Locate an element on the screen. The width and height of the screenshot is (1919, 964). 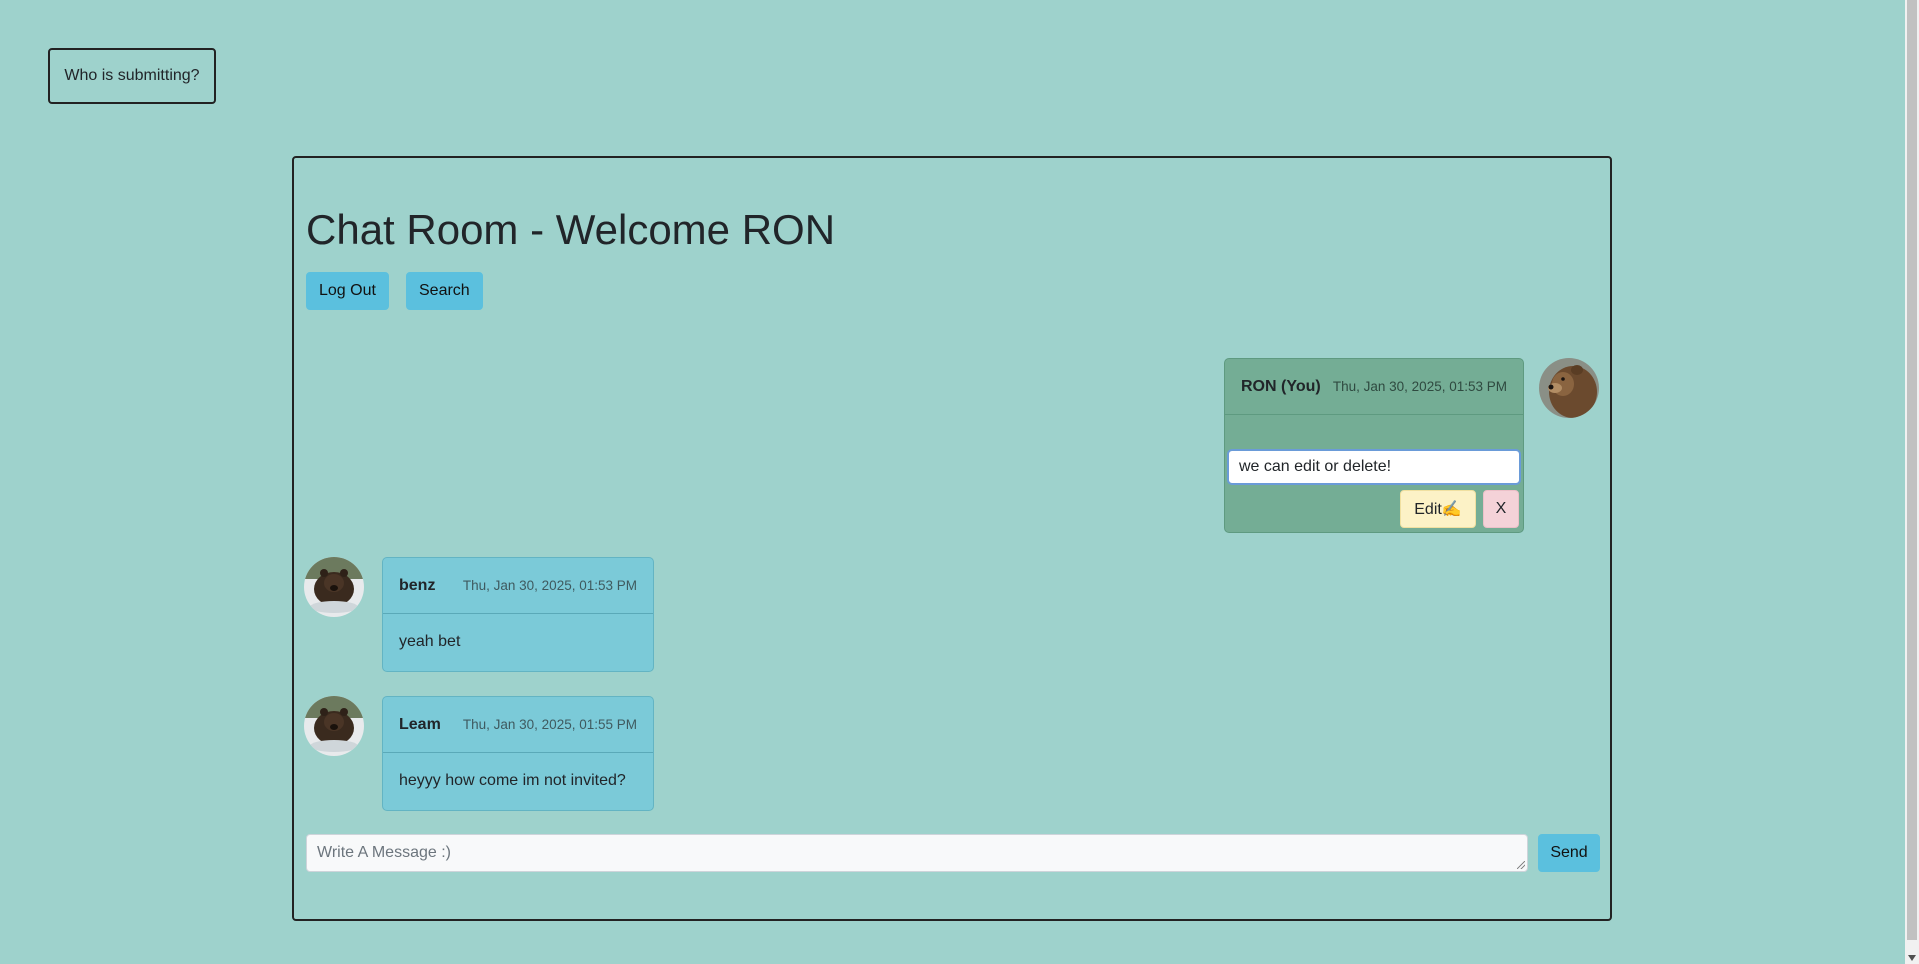
page-title: Chat Room - Welcome RON is located at coordinates (571, 229).